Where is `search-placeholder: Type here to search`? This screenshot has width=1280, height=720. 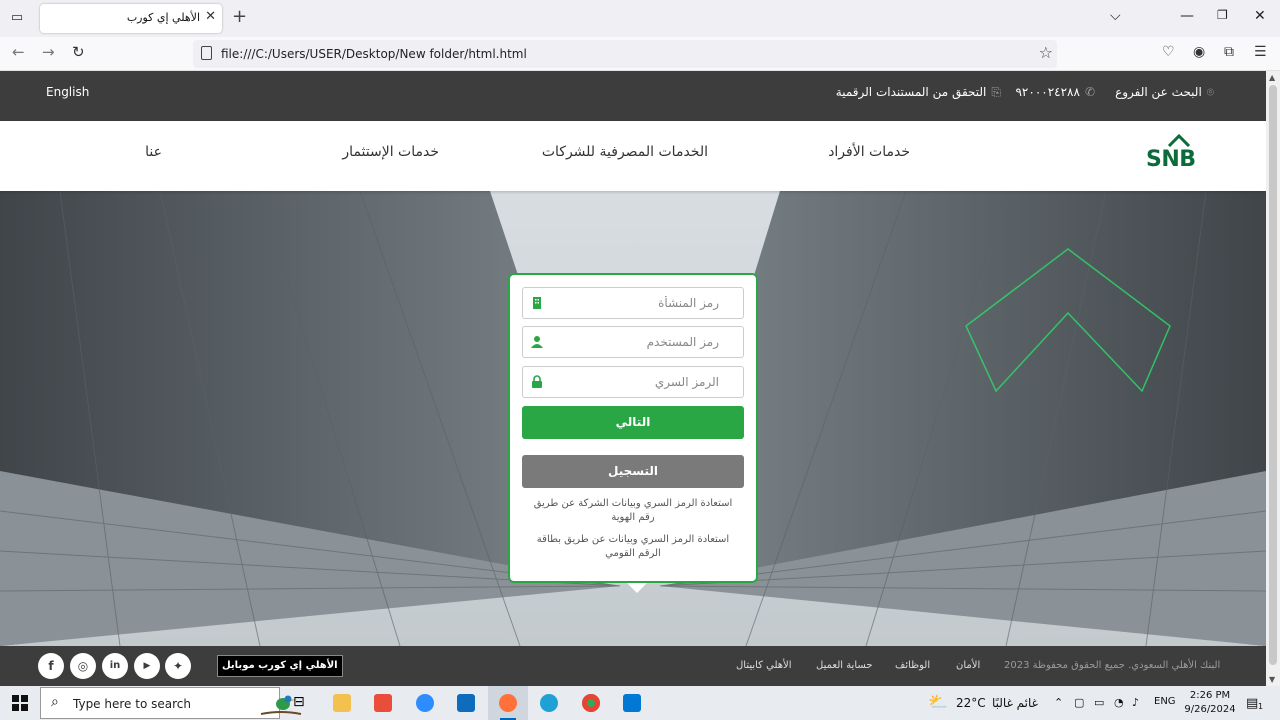
search-placeholder: Type here to search is located at coordinates (132, 704).